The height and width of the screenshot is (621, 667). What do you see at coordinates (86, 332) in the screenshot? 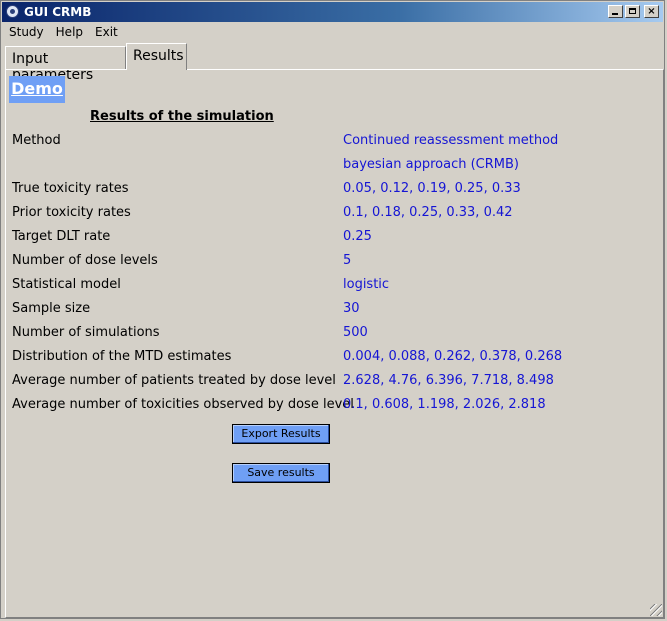
I see `label-simulations: Number of simulations` at bounding box center [86, 332].